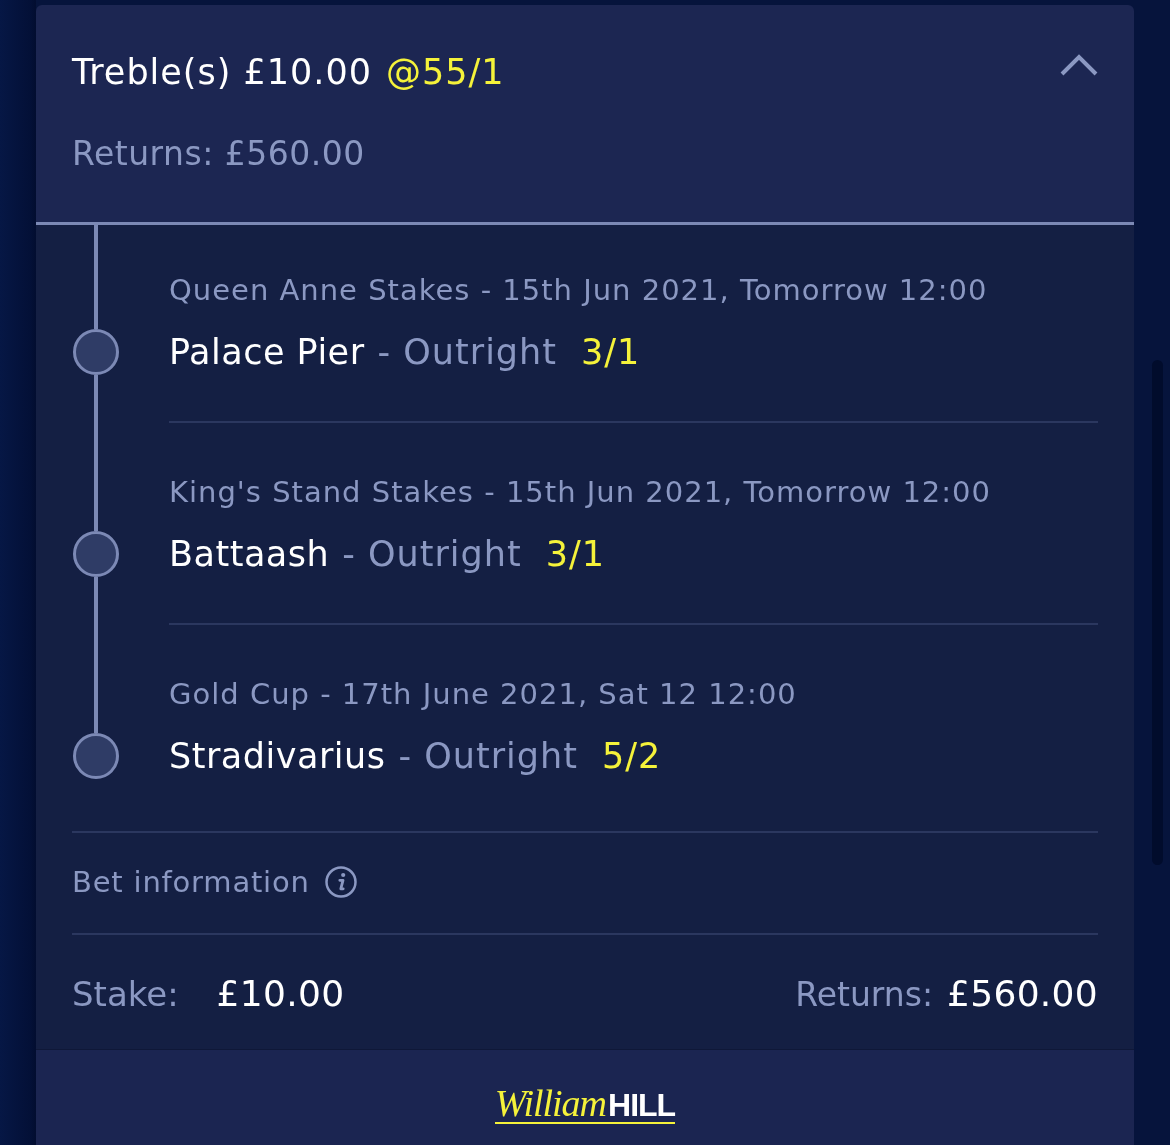 The width and height of the screenshot is (1170, 1145). Describe the element at coordinates (631, 756) in the screenshot. I see `selection-odds: 5/2` at that location.